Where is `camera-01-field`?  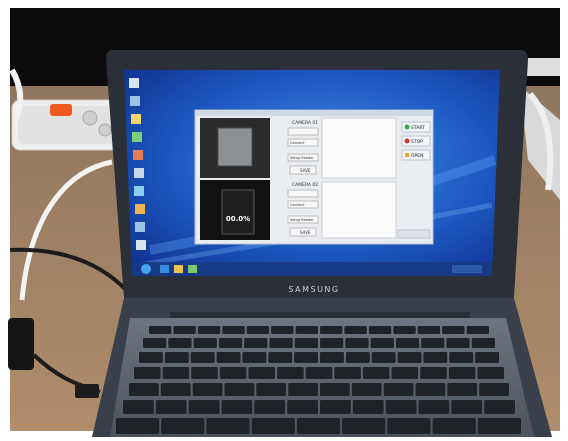 camera-01-field is located at coordinates (303, 131).